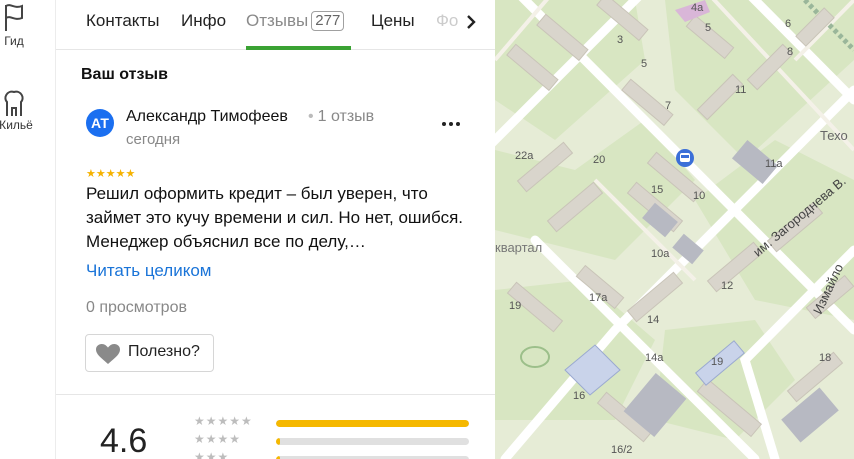 This screenshot has height=459, width=854. What do you see at coordinates (218, 439) in the screenshot?
I see `distribution-stars: ★★★★` at bounding box center [218, 439].